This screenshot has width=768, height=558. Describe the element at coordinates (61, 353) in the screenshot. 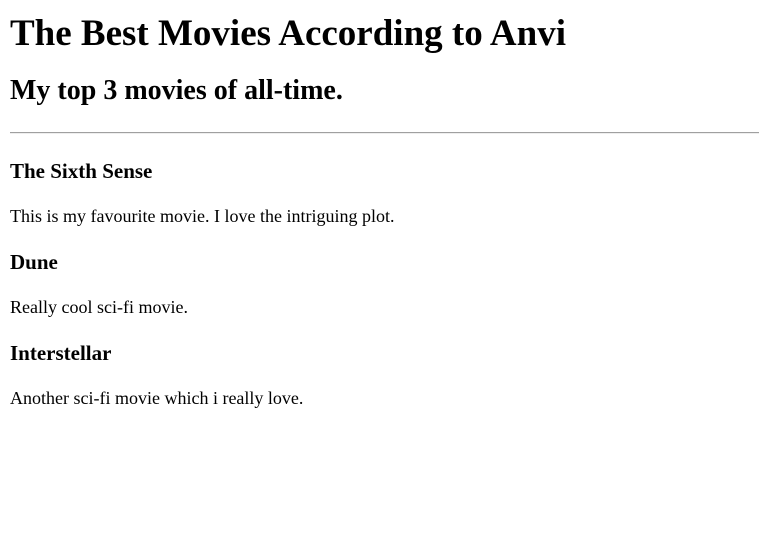

I see `movie-title: Interstellar` at that location.